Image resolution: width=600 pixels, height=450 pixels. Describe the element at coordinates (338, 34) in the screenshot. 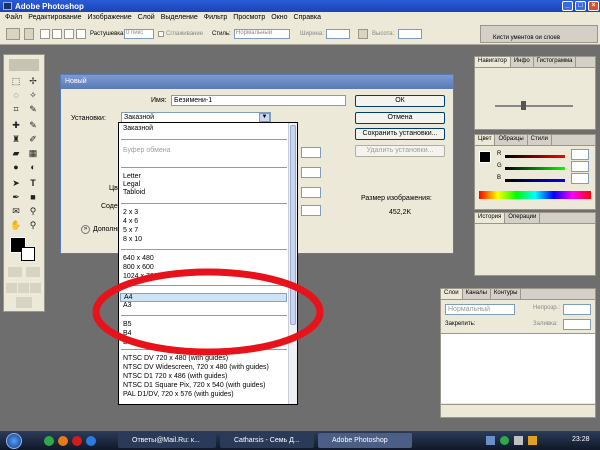

I see `width-input` at that location.